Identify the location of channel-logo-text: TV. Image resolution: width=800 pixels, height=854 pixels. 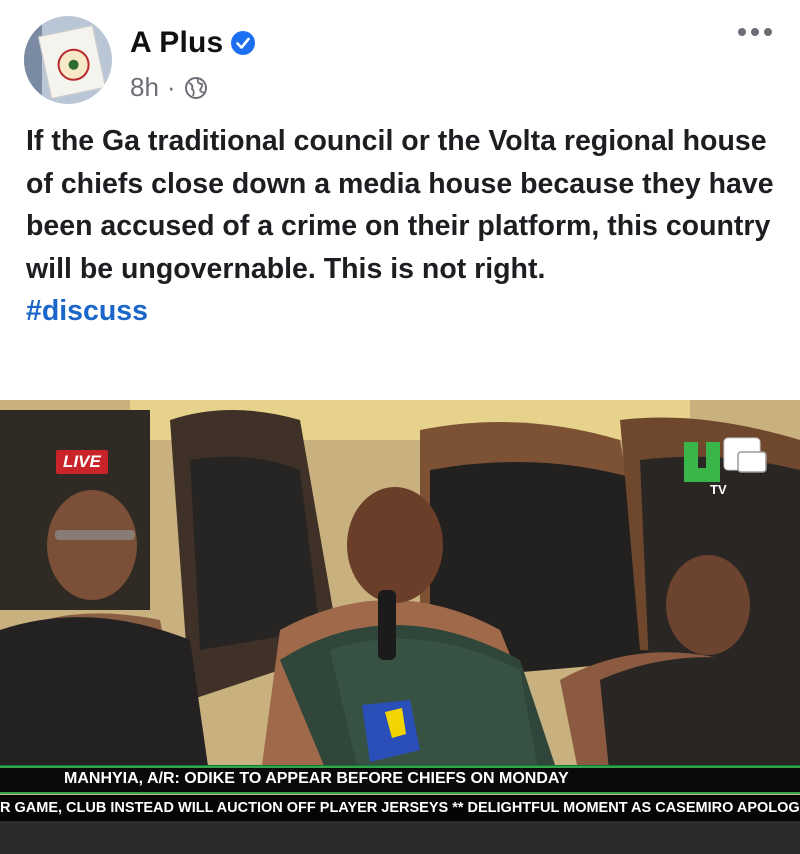
(718, 489).